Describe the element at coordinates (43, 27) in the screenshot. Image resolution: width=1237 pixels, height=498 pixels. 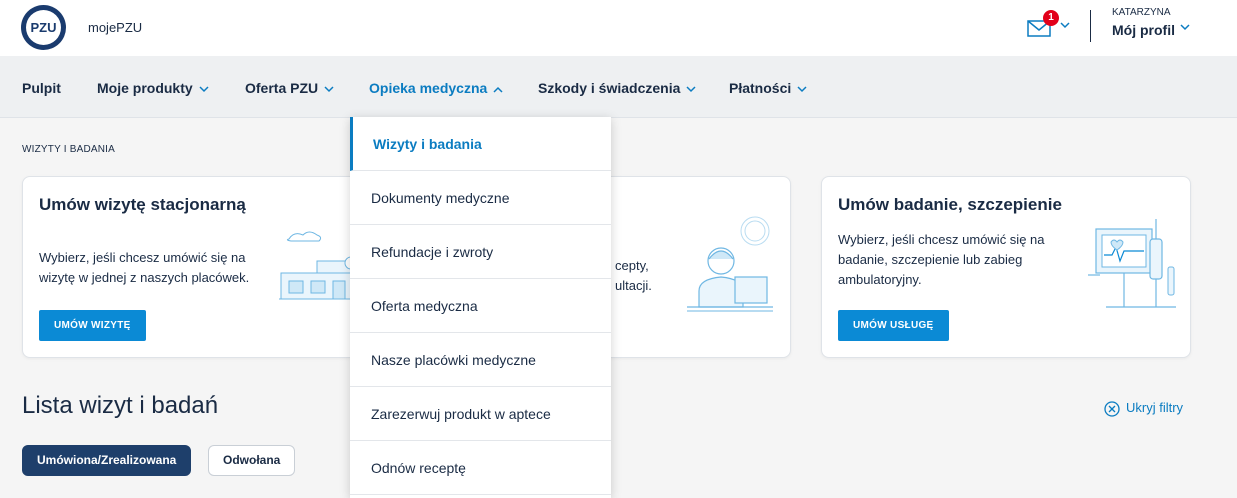
I see `pzu-logo: PZU` at that location.